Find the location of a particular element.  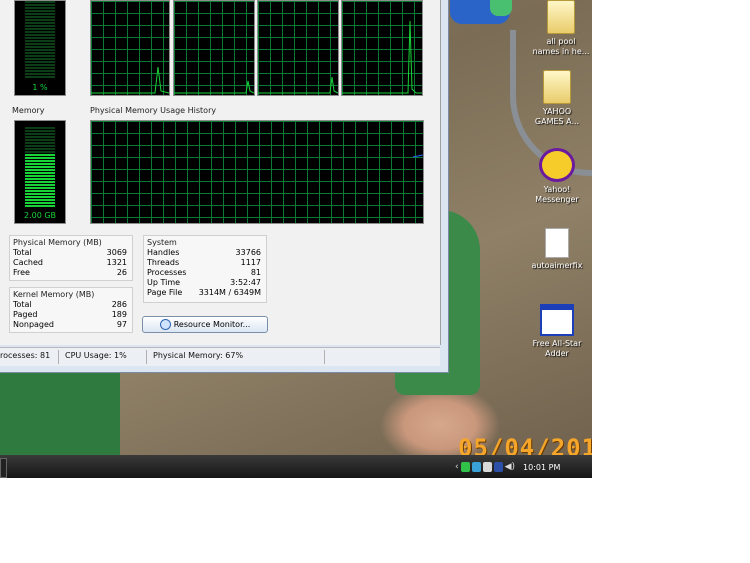

memory-meter-fill is located at coordinates (40, 180).